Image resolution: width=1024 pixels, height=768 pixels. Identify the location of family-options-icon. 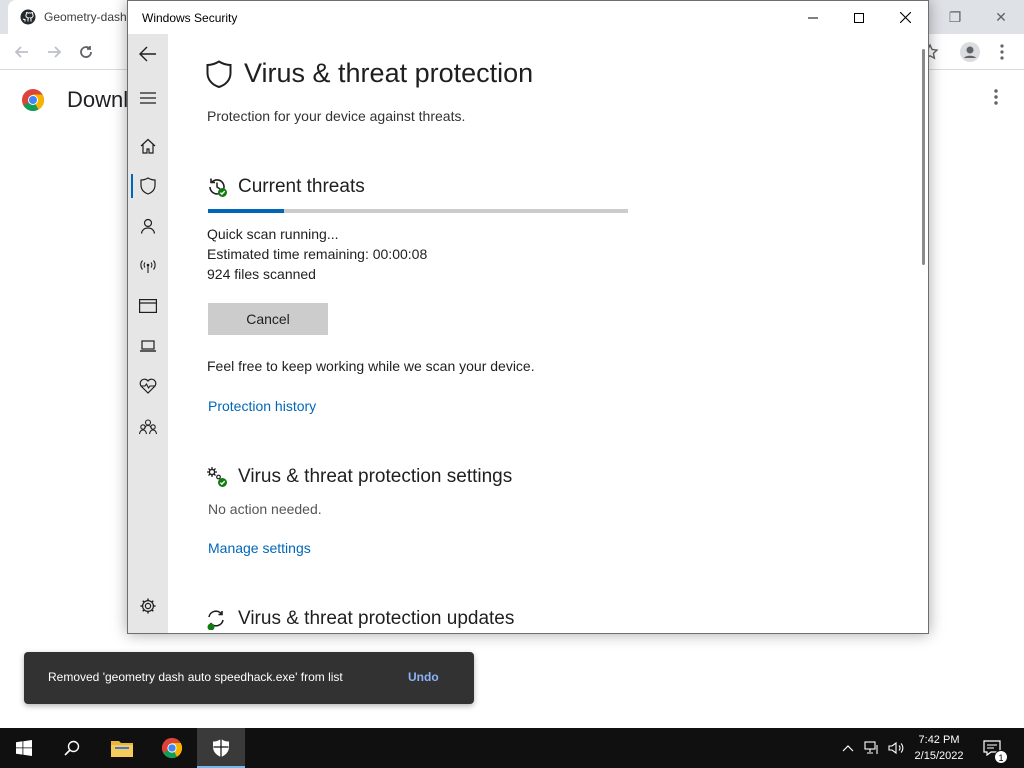
(148, 427).